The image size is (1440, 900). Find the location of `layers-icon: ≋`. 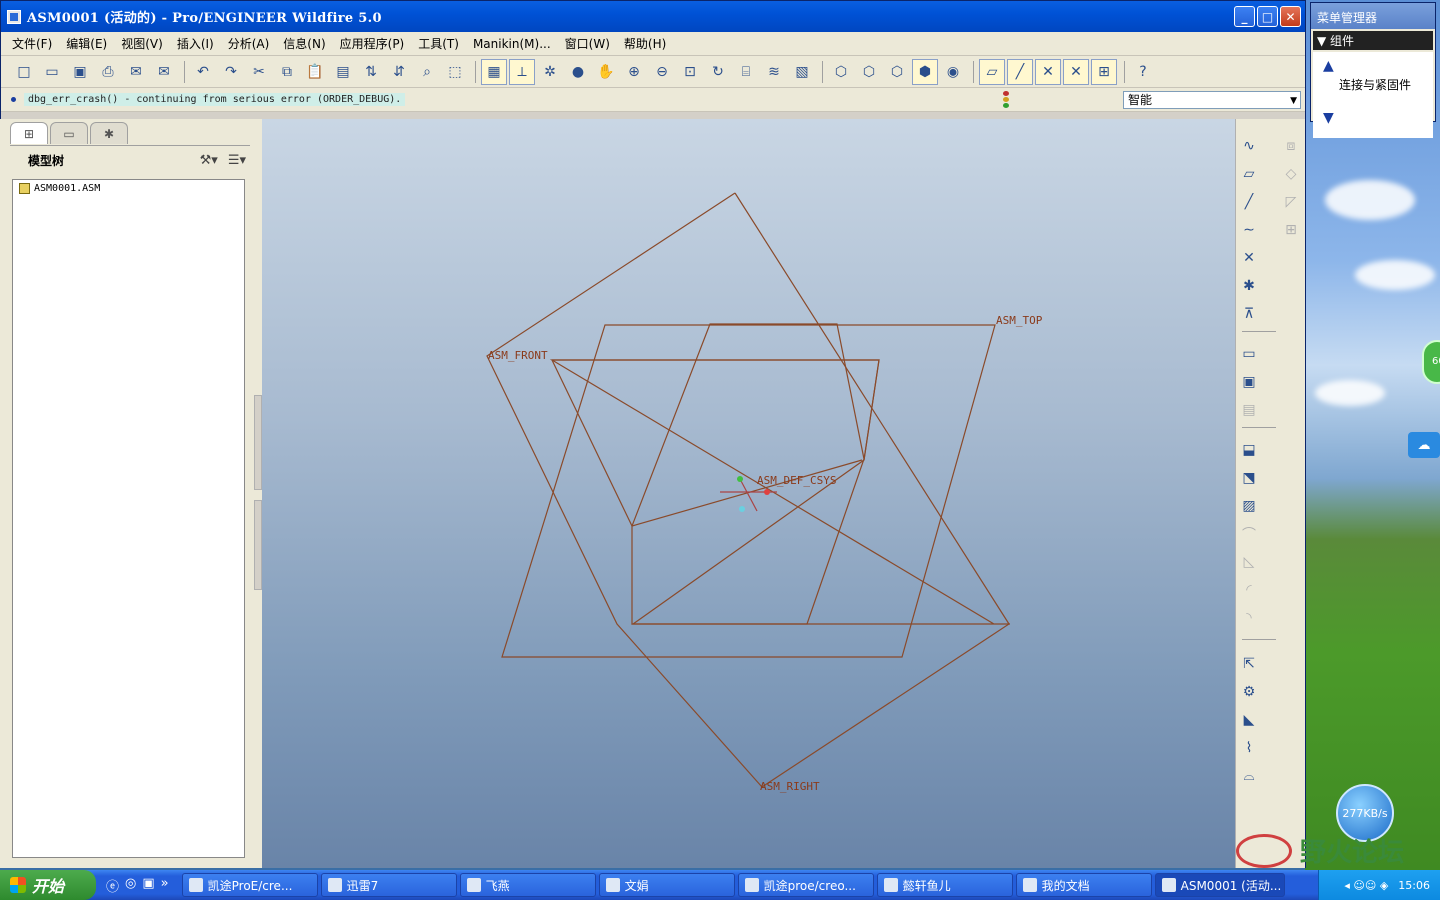

layers-icon: ≋ is located at coordinates (774, 72).